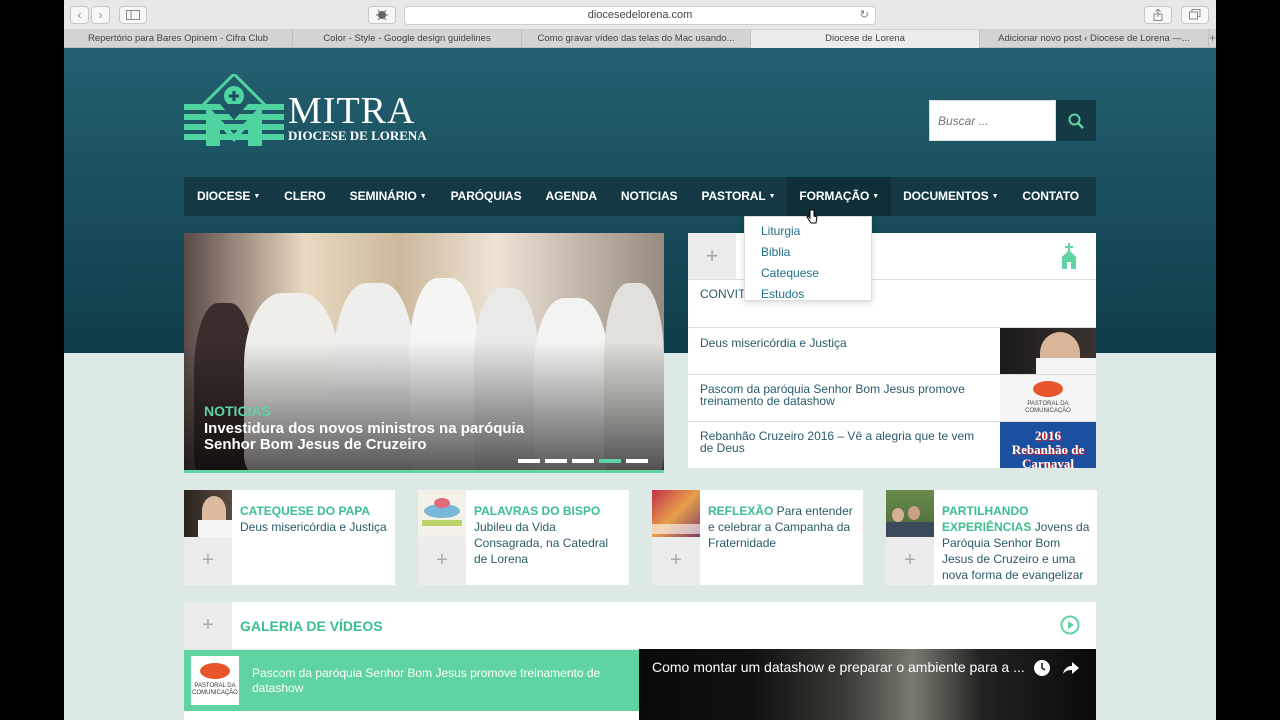  I want to click on tab-diocese-de-lorena: Diocese de Lorena, so click(865, 39).